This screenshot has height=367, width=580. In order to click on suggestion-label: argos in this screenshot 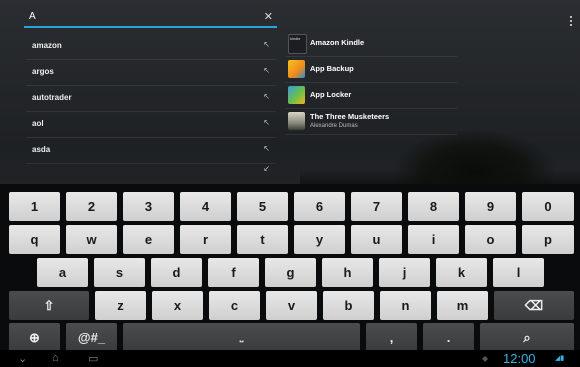, I will do `click(43, 71)`.